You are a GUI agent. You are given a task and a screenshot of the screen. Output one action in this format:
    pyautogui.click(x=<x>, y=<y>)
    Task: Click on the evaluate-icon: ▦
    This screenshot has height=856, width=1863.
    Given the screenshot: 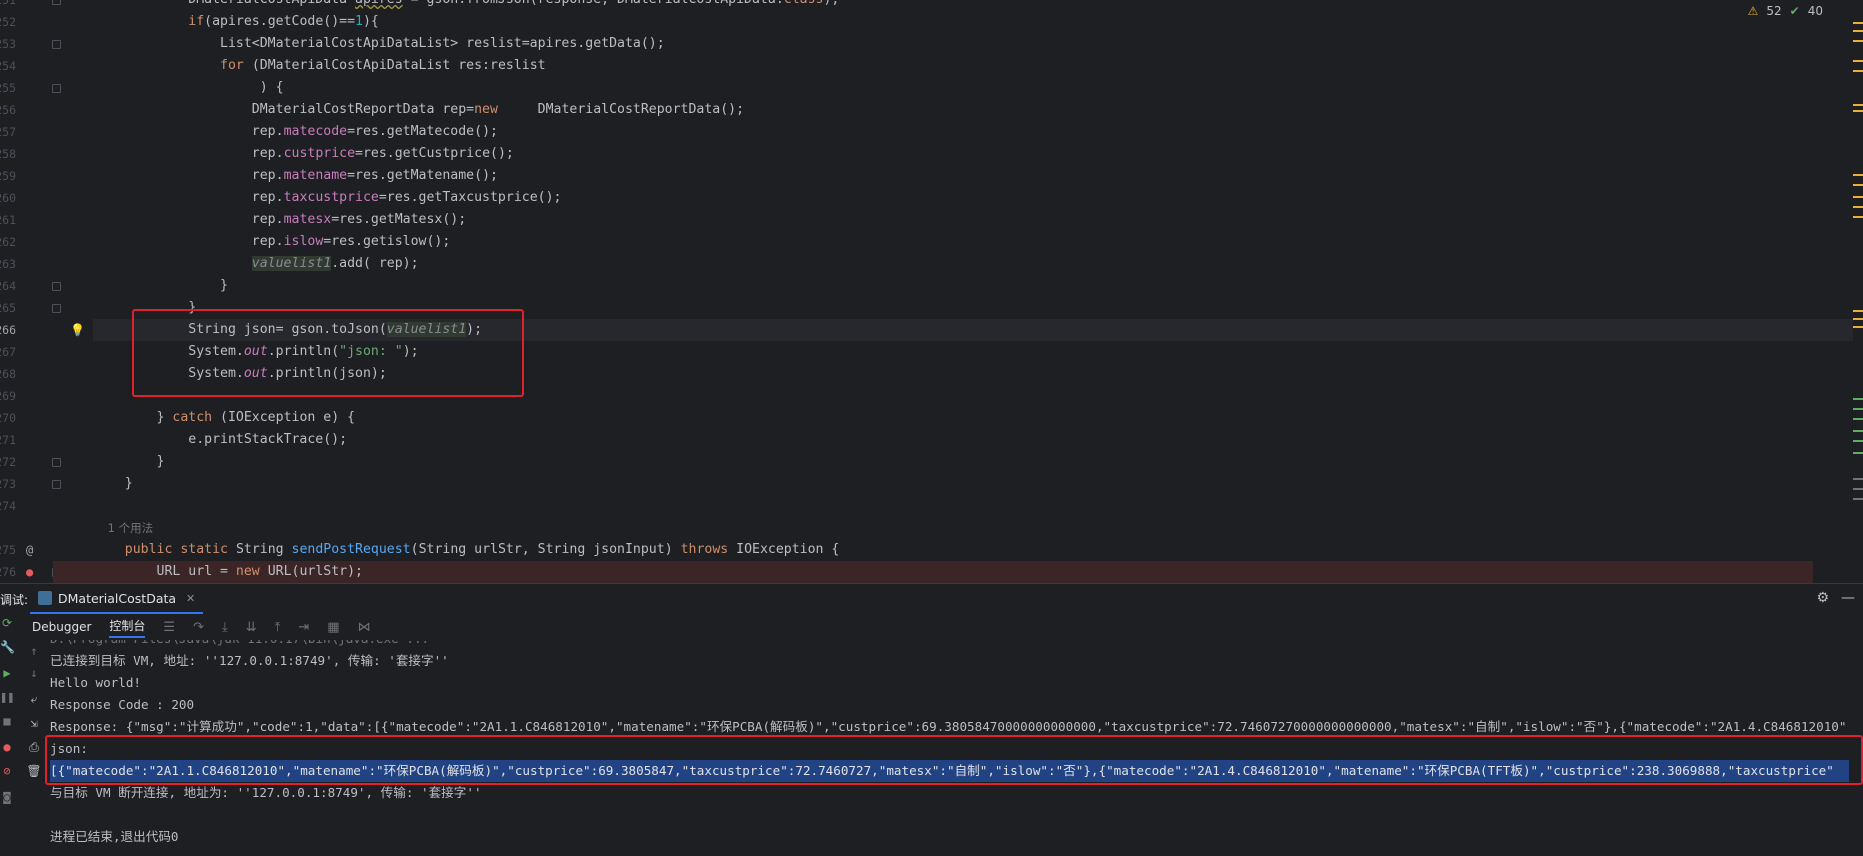 What is the action you would take?
    pyautogui.click(x=333, y=627)
    